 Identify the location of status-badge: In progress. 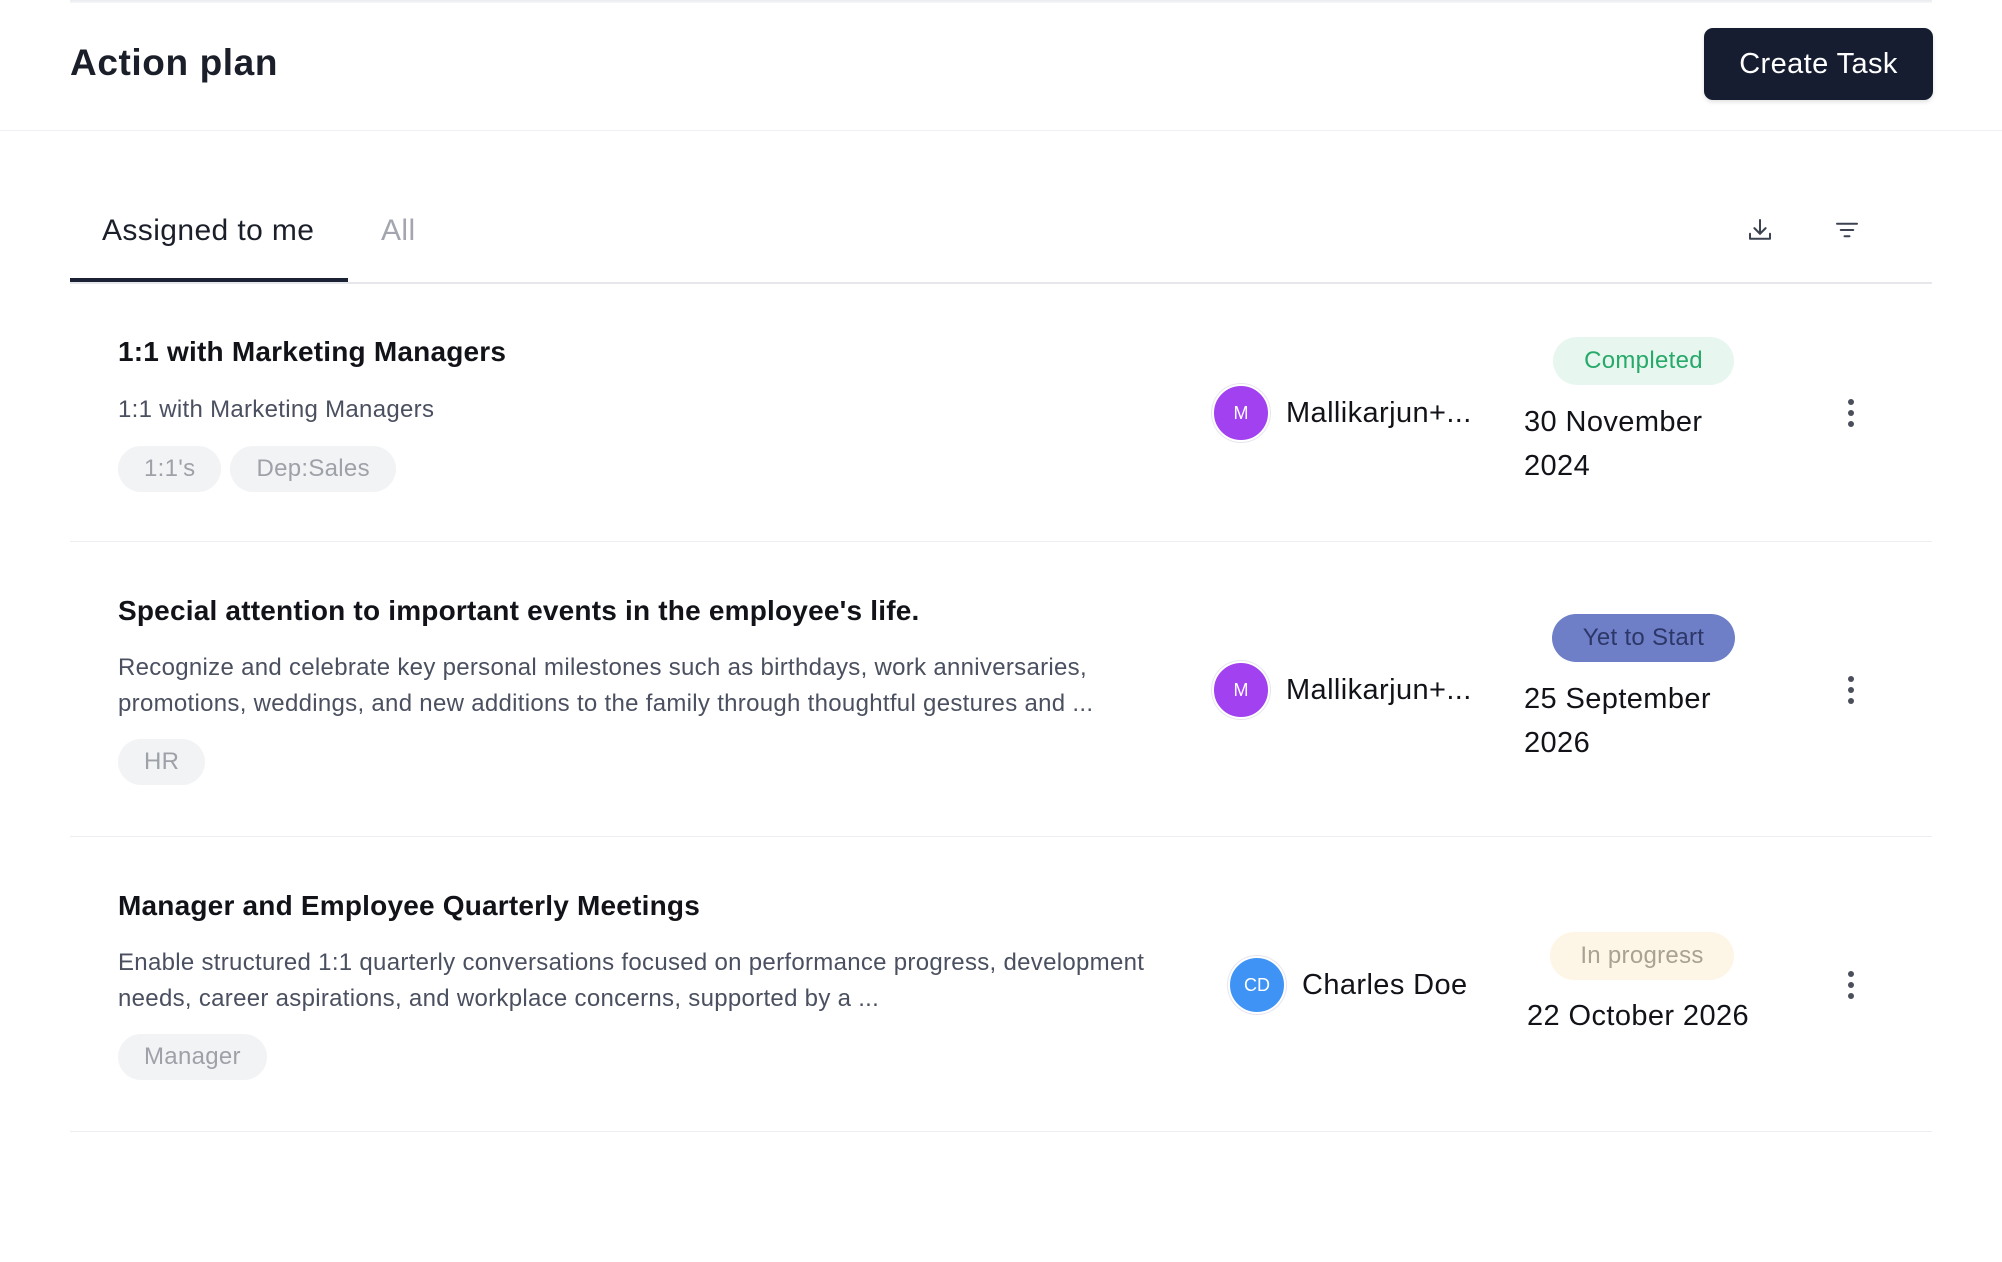
(1642, 956).